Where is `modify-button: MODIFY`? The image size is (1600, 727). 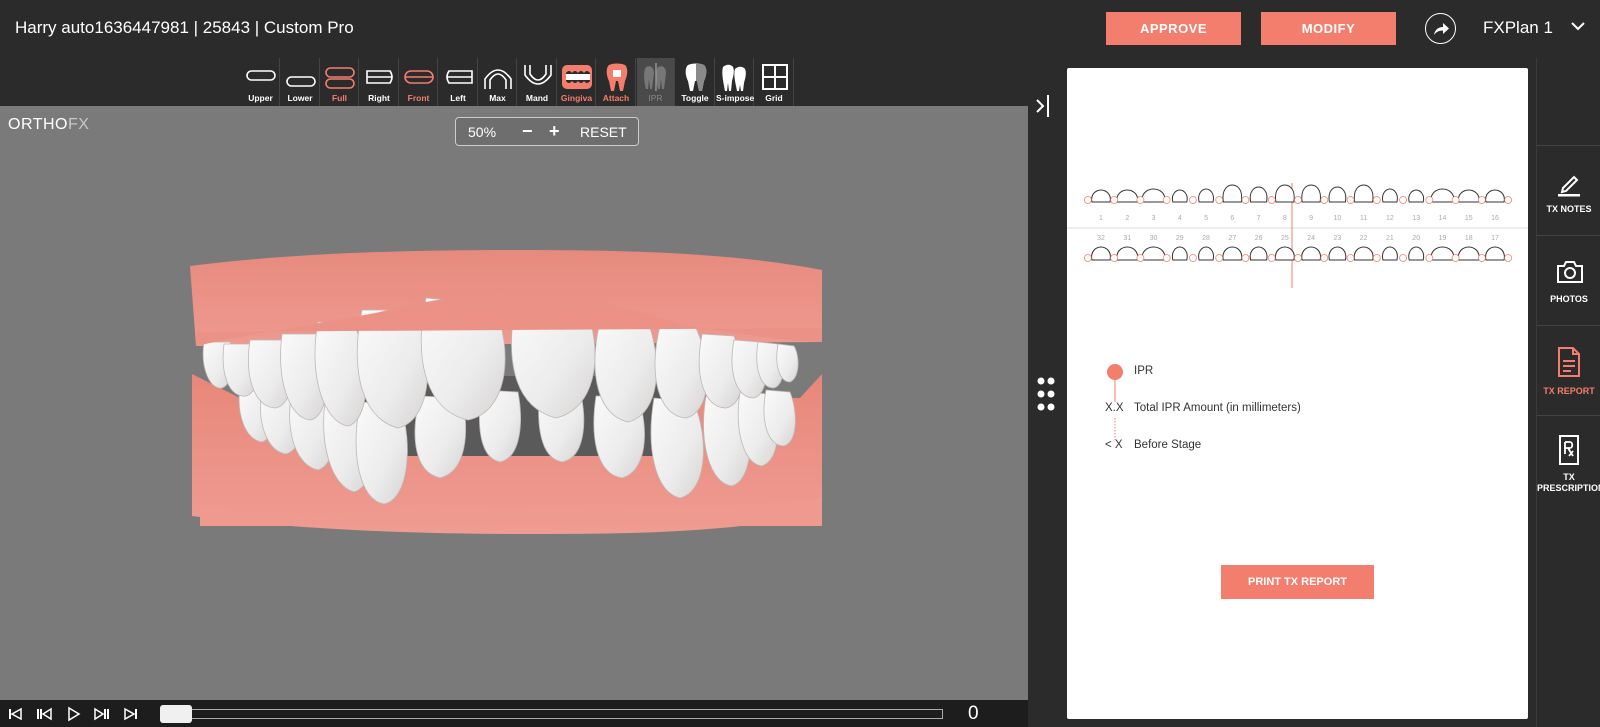 modify-button: MODIFY is located at coordinates (1328, 28).